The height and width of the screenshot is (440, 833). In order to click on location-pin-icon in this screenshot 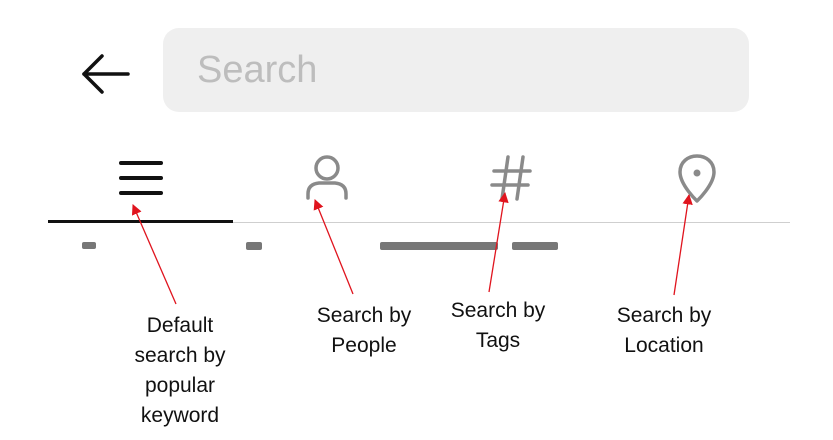, I will do `click(697, 178)`.